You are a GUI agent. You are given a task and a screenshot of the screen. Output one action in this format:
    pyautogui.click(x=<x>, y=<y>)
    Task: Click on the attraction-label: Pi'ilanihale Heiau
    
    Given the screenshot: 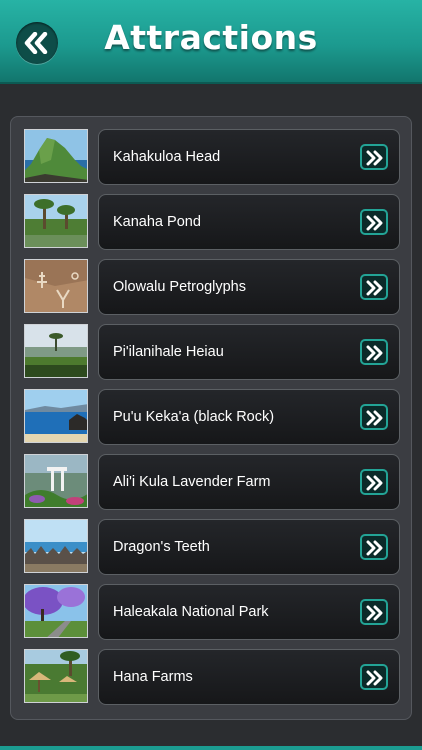 What is the action you would take?
    pyautogui.click(x=168, y=352)
    